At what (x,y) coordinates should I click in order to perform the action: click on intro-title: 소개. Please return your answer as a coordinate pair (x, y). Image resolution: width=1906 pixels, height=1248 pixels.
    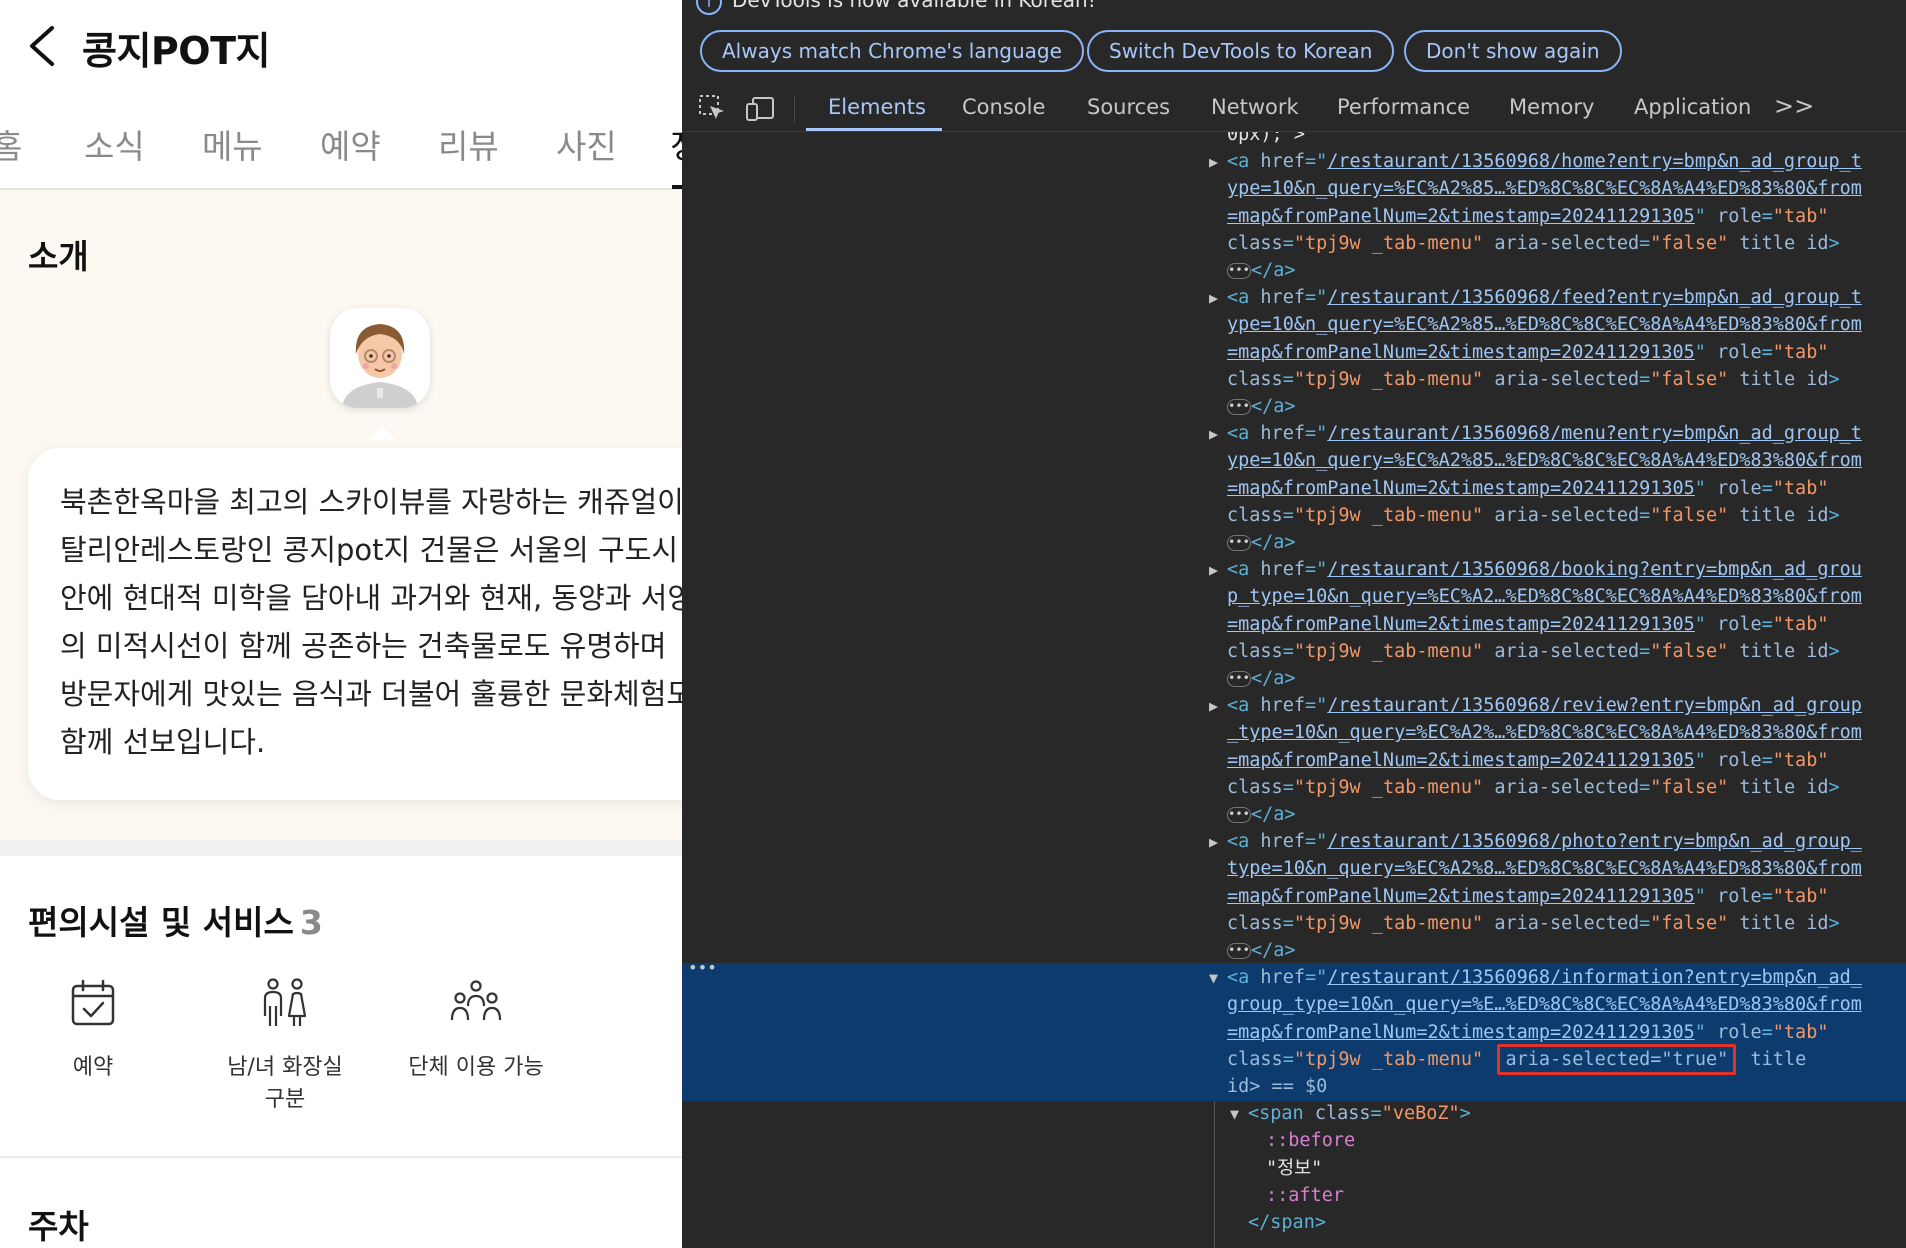
    Looking at the image, I should click on (58, 256).